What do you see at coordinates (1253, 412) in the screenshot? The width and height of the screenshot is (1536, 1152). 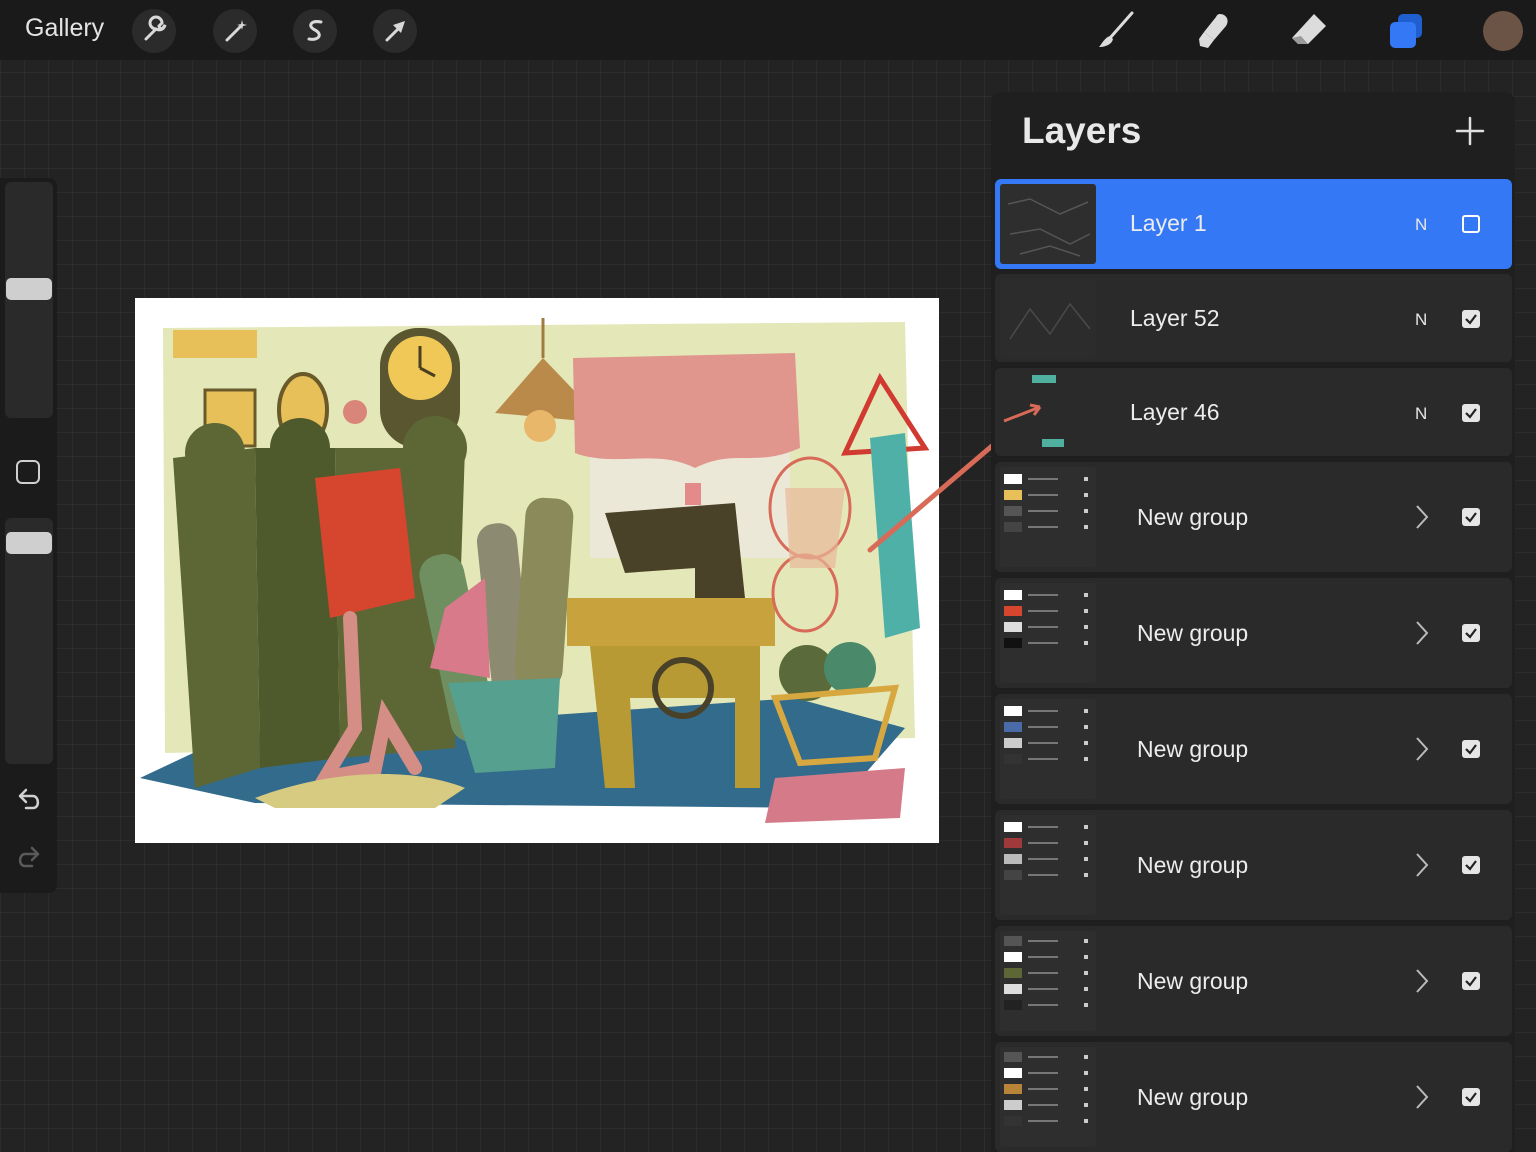 I see `layer-row: Layer 46 N` at bounding box center [1253, 412].